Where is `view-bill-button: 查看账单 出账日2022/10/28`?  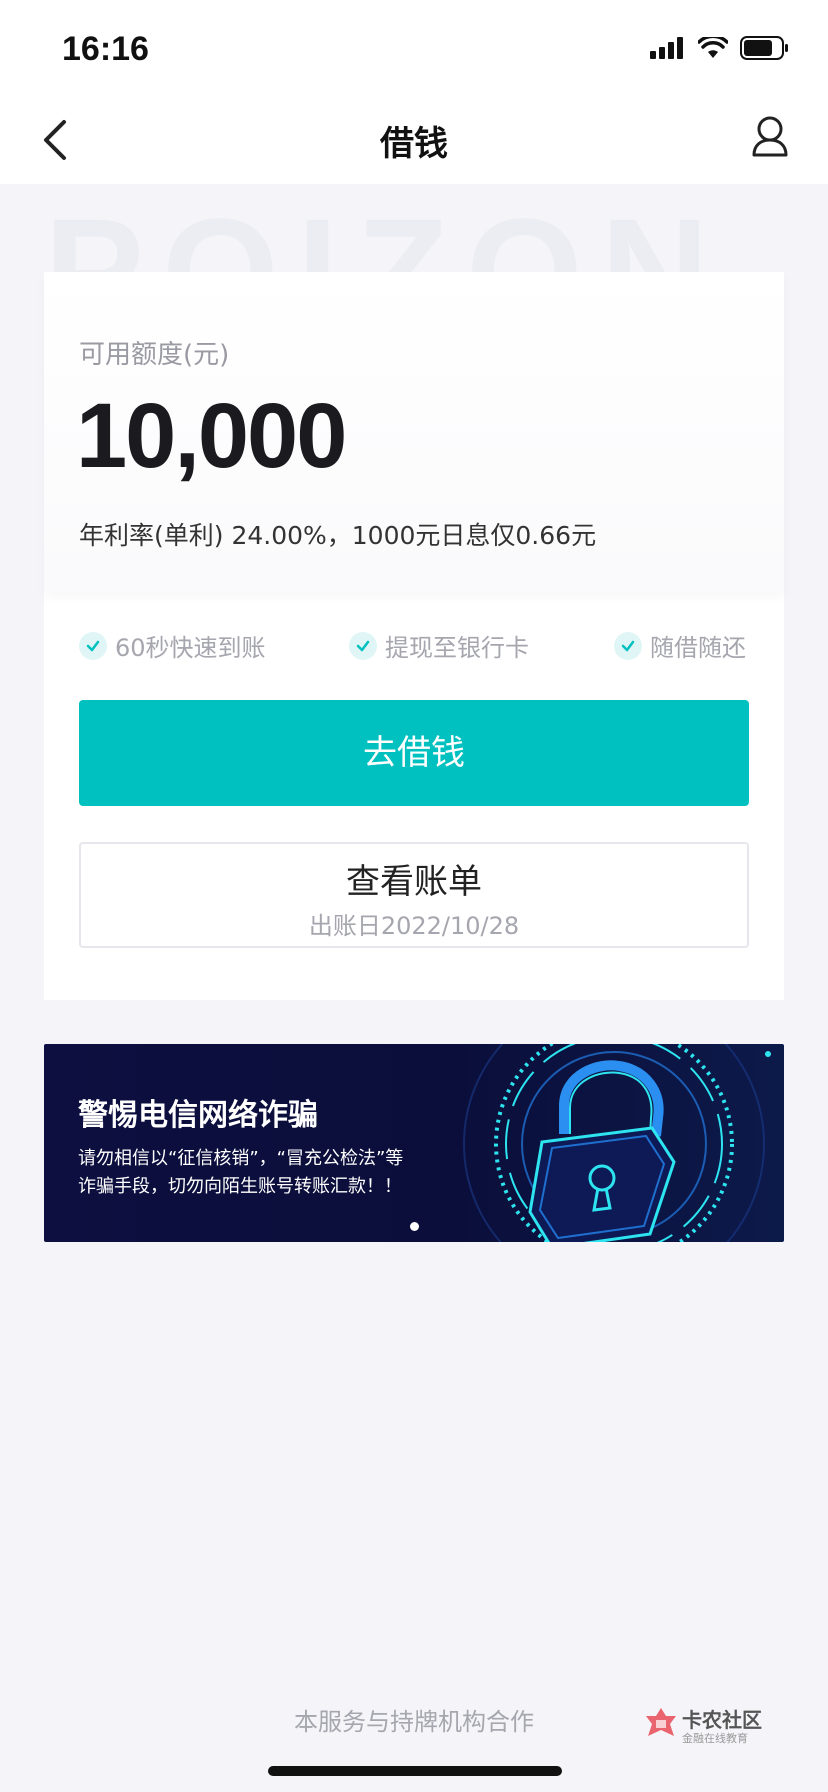
view-bill-button: 查看账单 出账日2022/10/28 is located at coordinates (414, 895).